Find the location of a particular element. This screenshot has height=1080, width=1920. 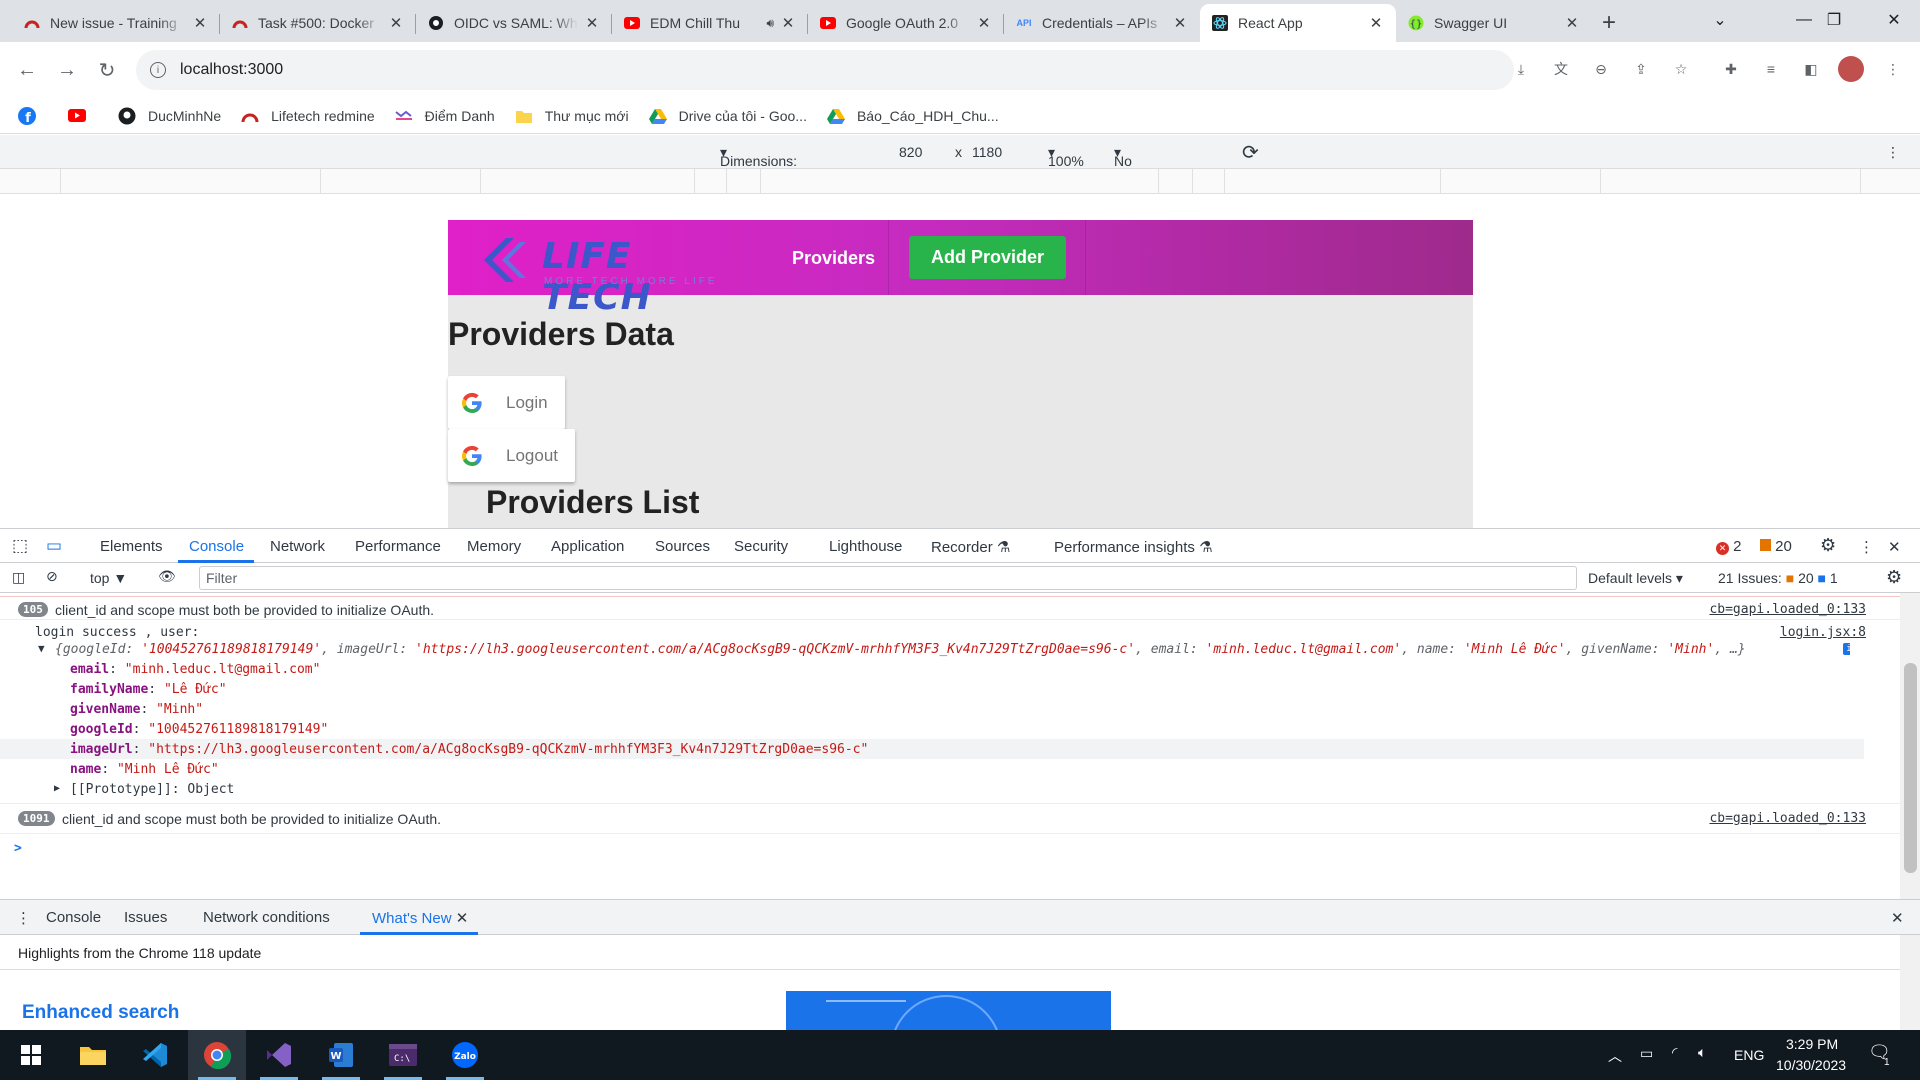

tab-elements: Elements is located at coordinates (131, 546).